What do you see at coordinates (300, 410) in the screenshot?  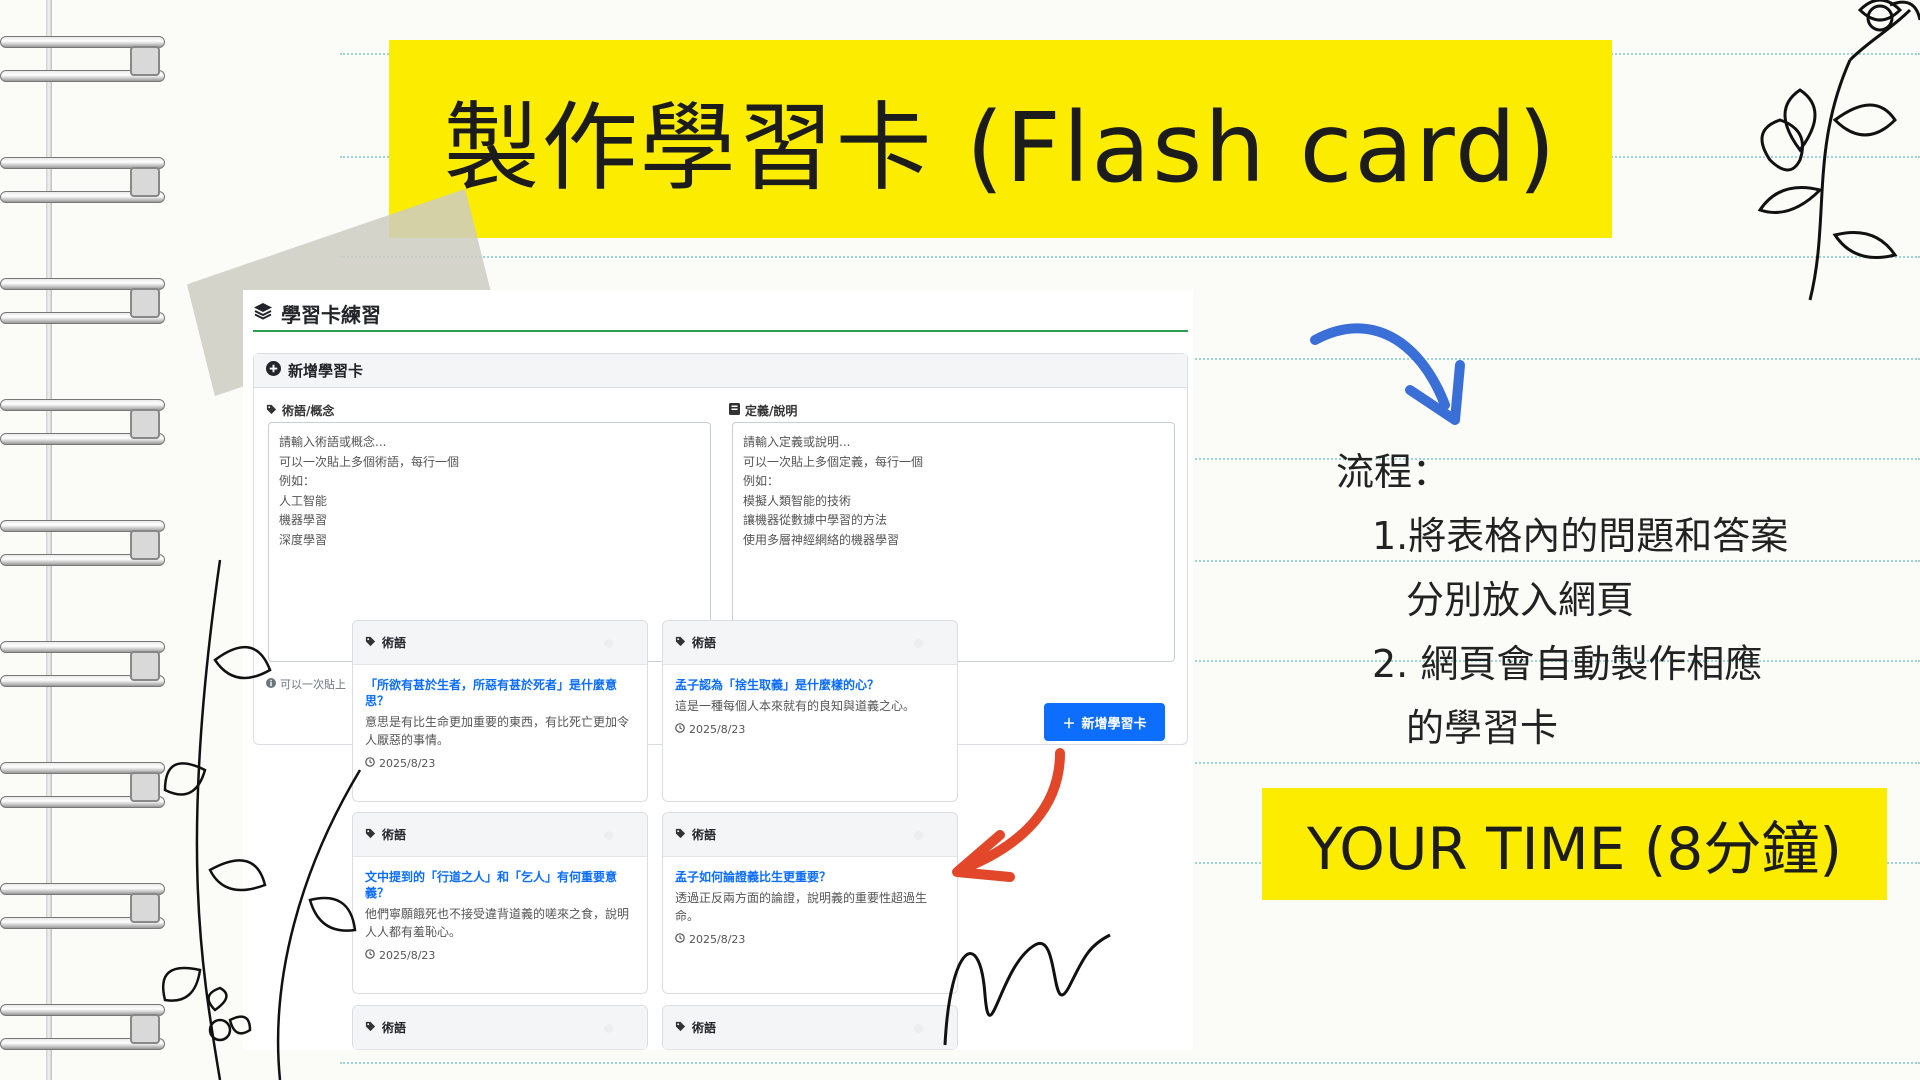 I see `term-label: 術語/概念` at bounding box center [300, 410].